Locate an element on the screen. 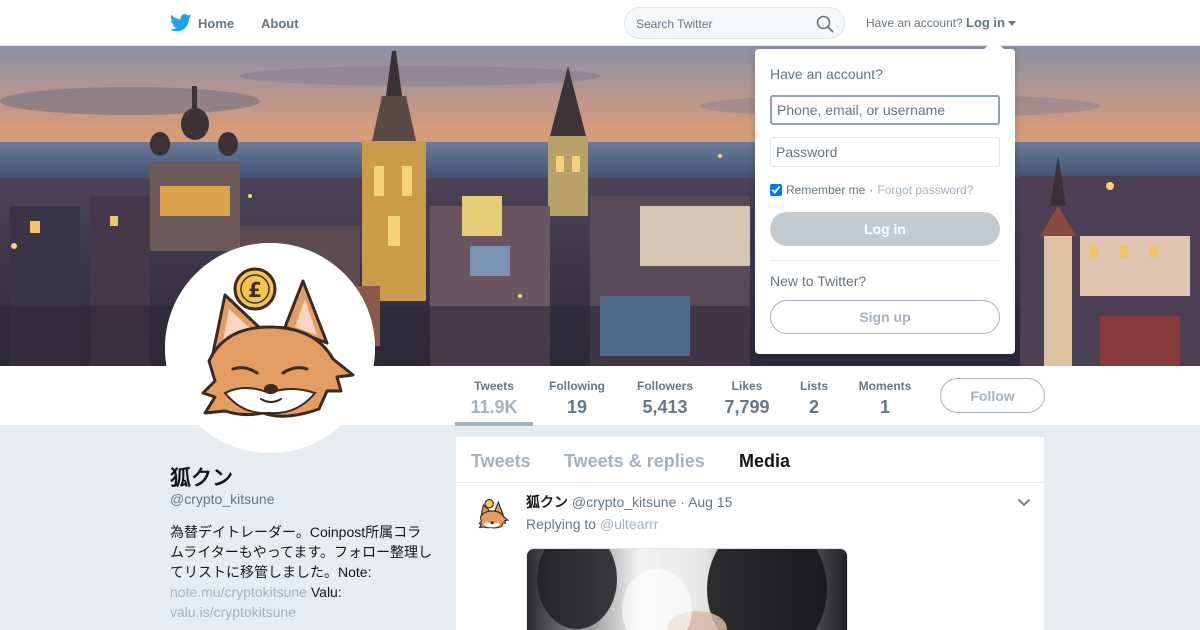  fox-avatar-icon: £ is located at coordinates (270, 348).